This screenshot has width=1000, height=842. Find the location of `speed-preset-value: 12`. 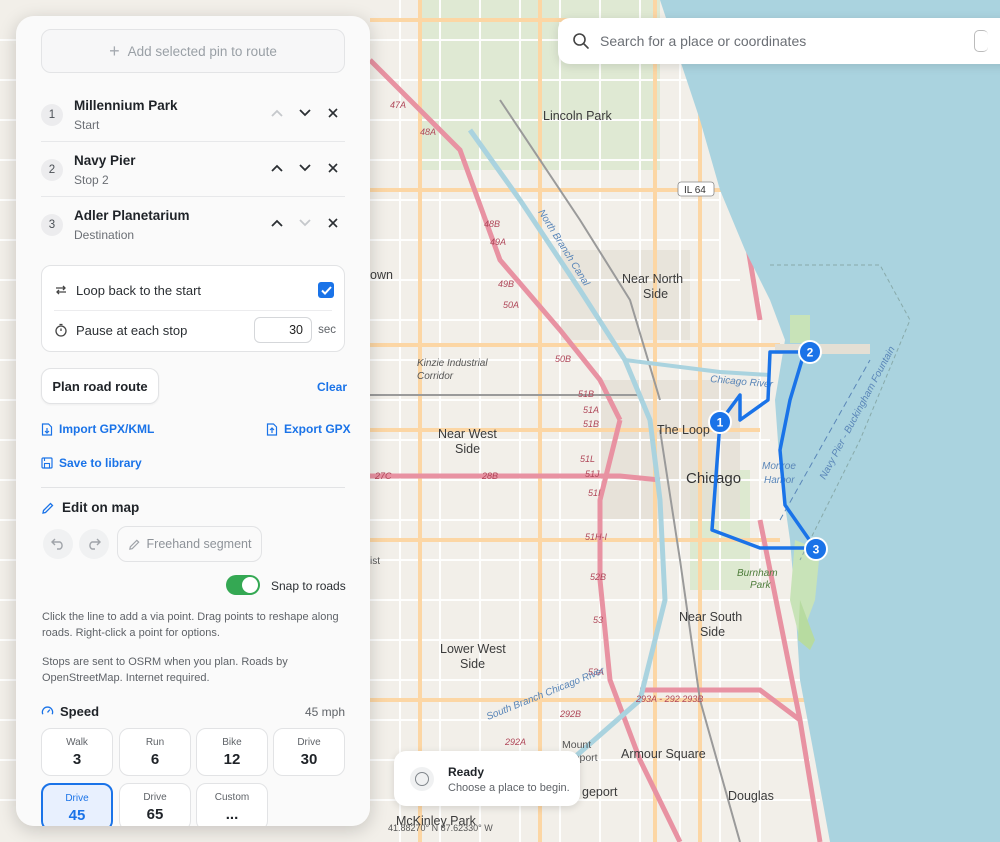

speed-preset-value: 12 is located at coordinates (232, 759).